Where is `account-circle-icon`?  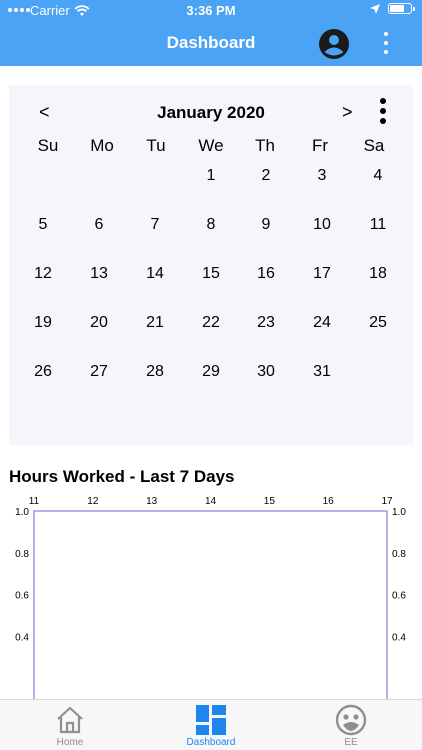 account-circle-icon is located at coordinates (334, 44).